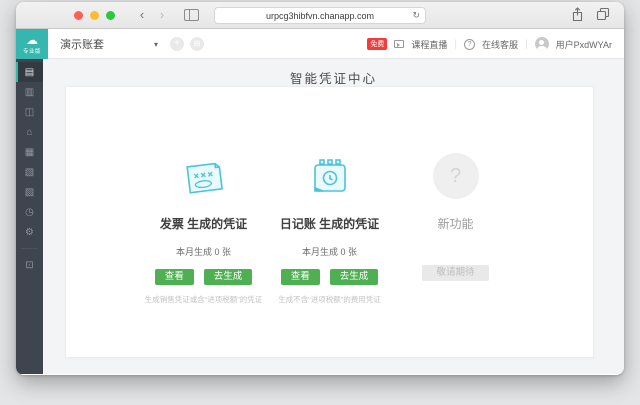  I want to click on settings-icon: ⚙, so click(29, 232).